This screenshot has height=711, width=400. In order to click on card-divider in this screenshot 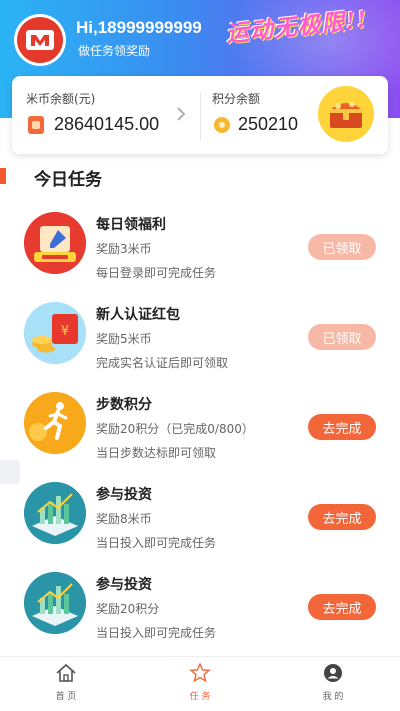, I will do `click(200, 116)`.